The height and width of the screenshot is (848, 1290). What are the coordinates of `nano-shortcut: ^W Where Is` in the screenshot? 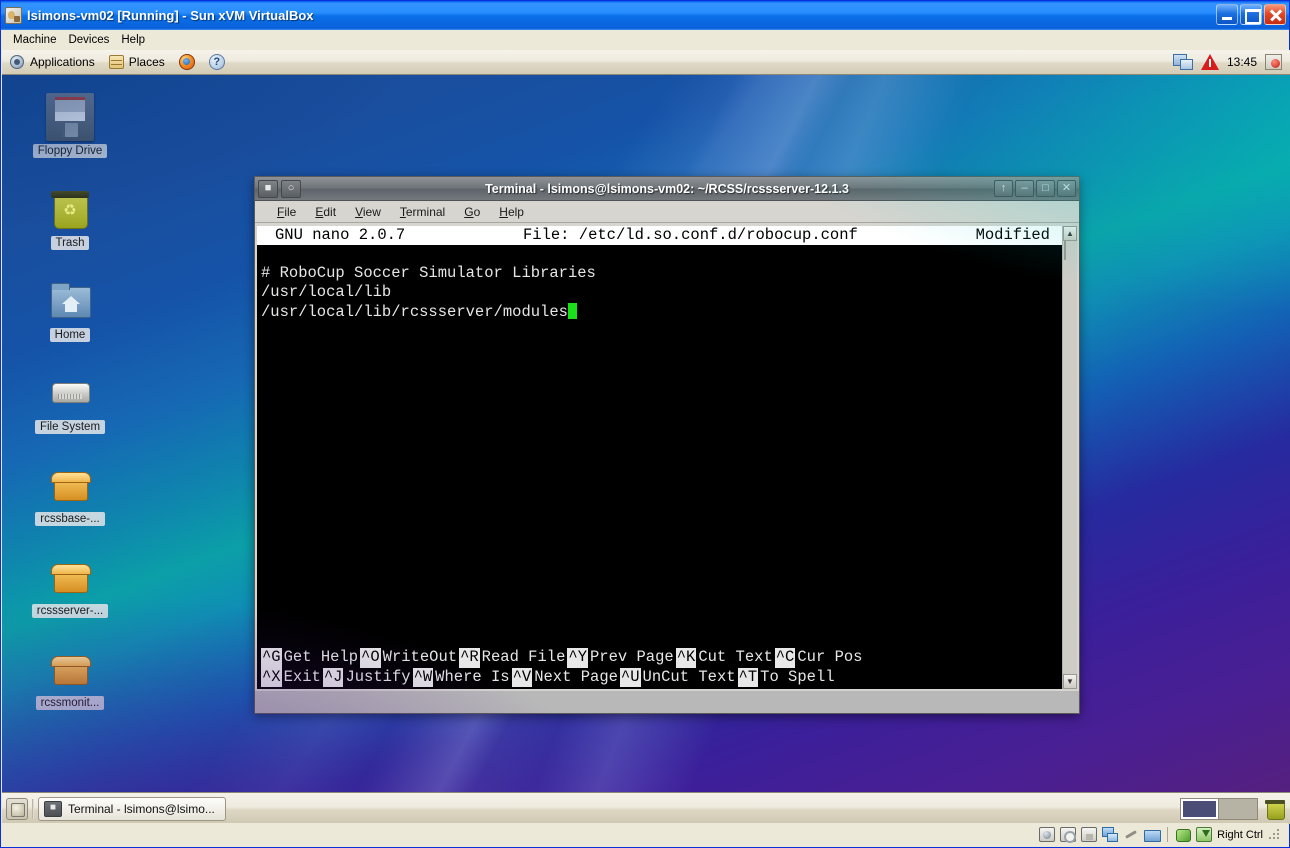 It's located at (462, 677).